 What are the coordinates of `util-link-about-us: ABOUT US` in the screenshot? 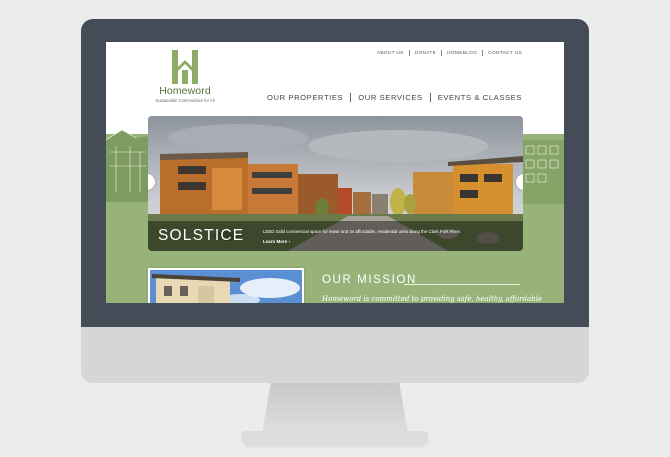 It's located at (390, 53).